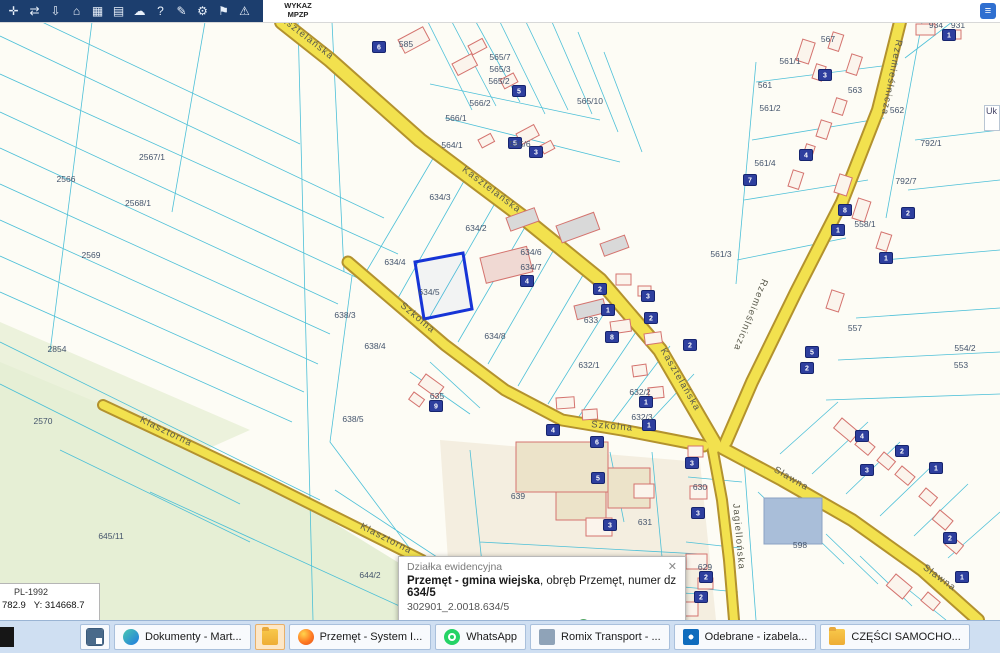 The width and height of the screenshot is (1000, 653). I want to click on collapsed-panel-tab: Uk, so click(992, 118).